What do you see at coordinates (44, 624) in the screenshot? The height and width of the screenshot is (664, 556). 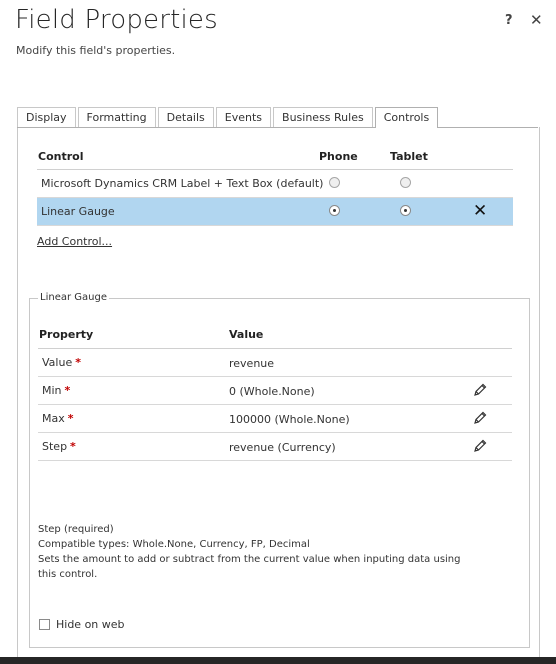 I see `hide-on-web-checkbox` at bounding box center [44, 624].